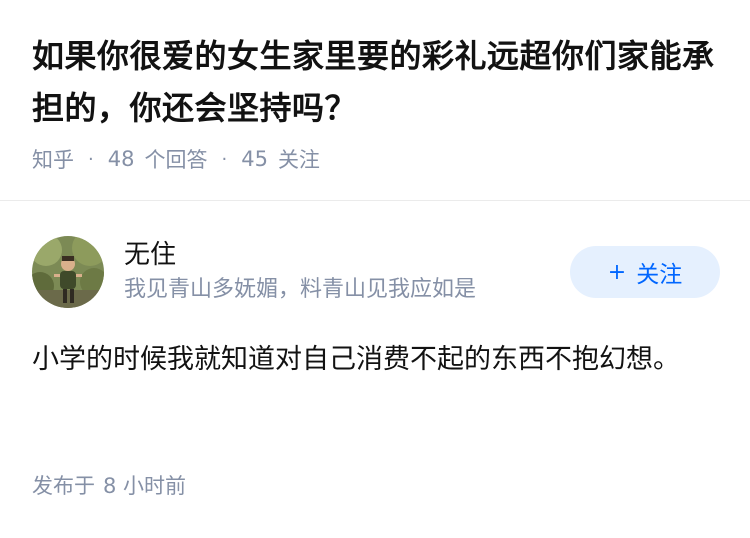 The width and height of the screenshot is (750, 538). I want to click on author-avatar, so click(68, 272).